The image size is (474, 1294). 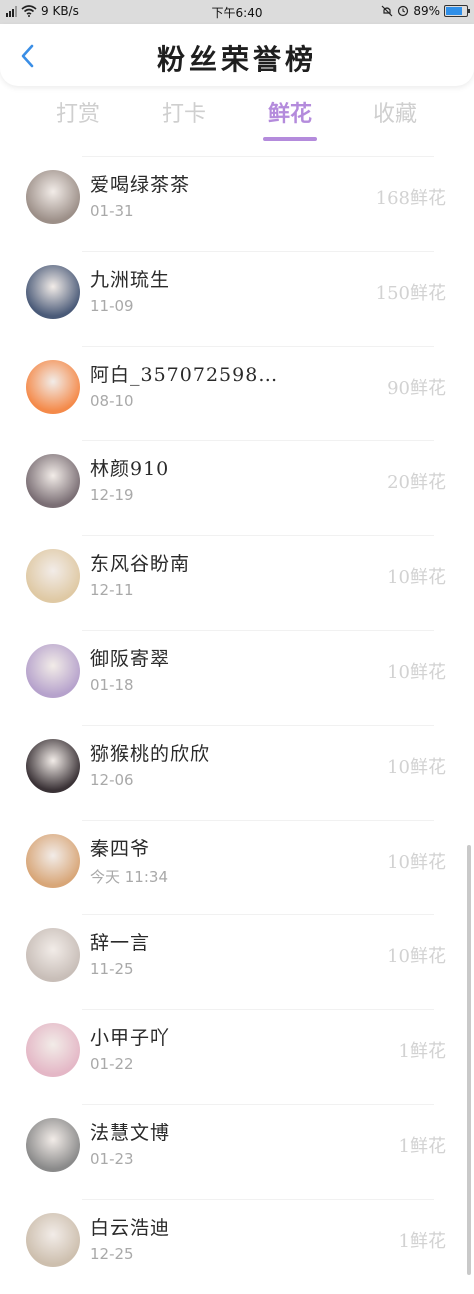 I want to click on tab-tips: 打赏, so click(x=78, y=112).